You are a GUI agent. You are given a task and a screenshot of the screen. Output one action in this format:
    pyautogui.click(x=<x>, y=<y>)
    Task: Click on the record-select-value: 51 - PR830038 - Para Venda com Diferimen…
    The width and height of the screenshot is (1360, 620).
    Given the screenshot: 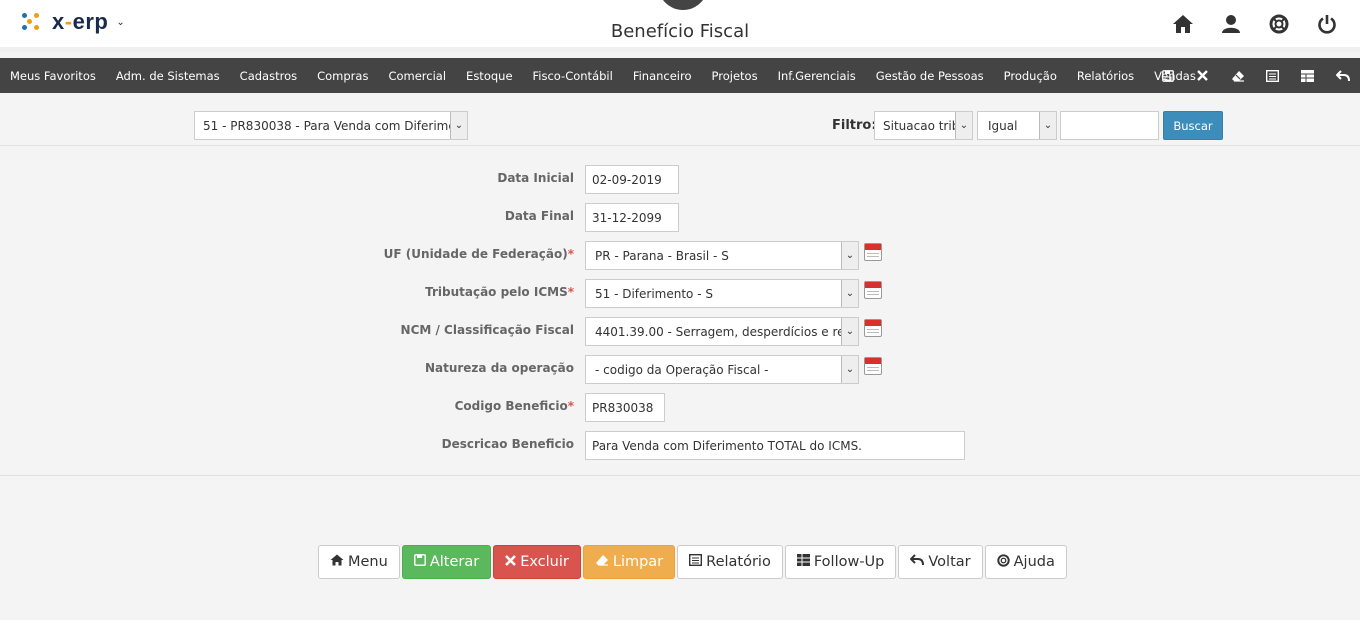 What is the action you would take?
    pyautogui.click(x=335, y=126)
    